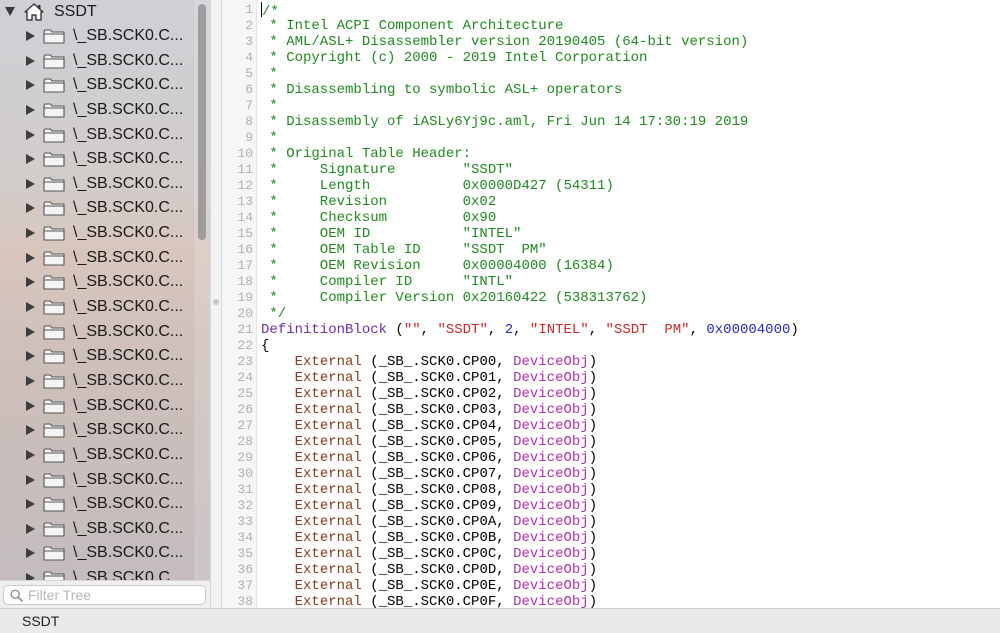  I want to click on code-line: * OEM Revision 0x00004000 (16384), so click(437, 266).